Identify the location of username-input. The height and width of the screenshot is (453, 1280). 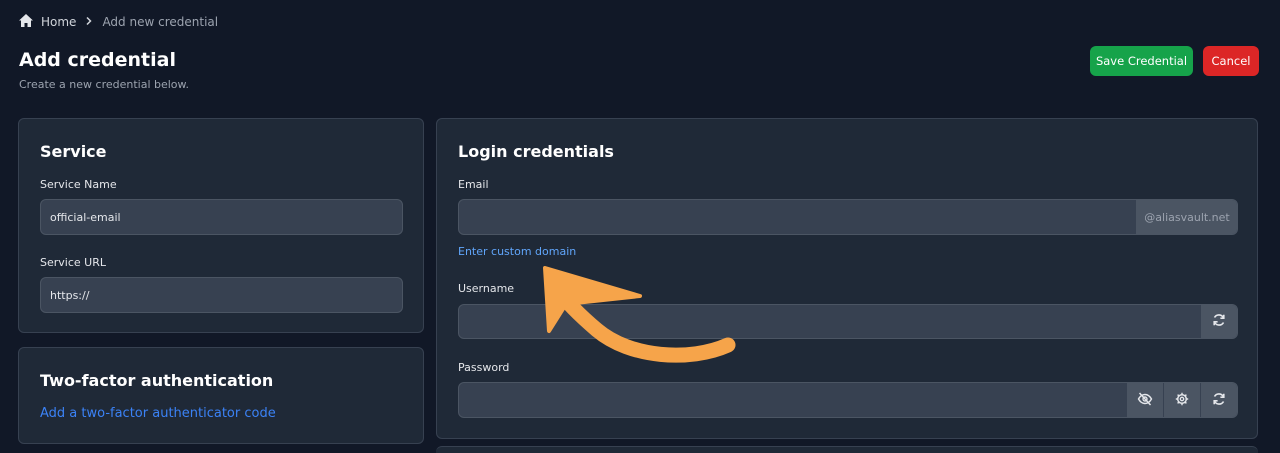
(848, 321).